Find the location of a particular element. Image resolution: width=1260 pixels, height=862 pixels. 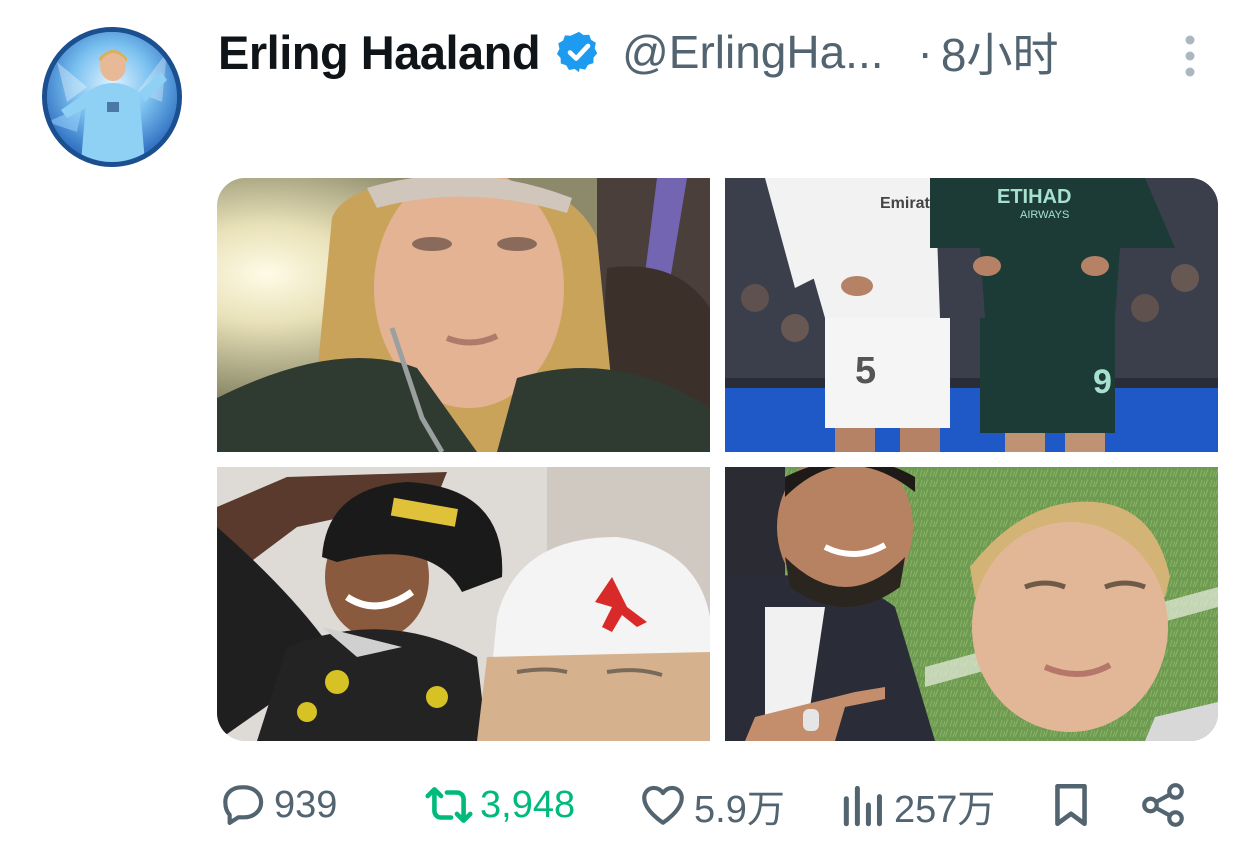

tweet-header: Erling Haaland @ErlingHa... · 8小时 is located at coordinates (638, 52).